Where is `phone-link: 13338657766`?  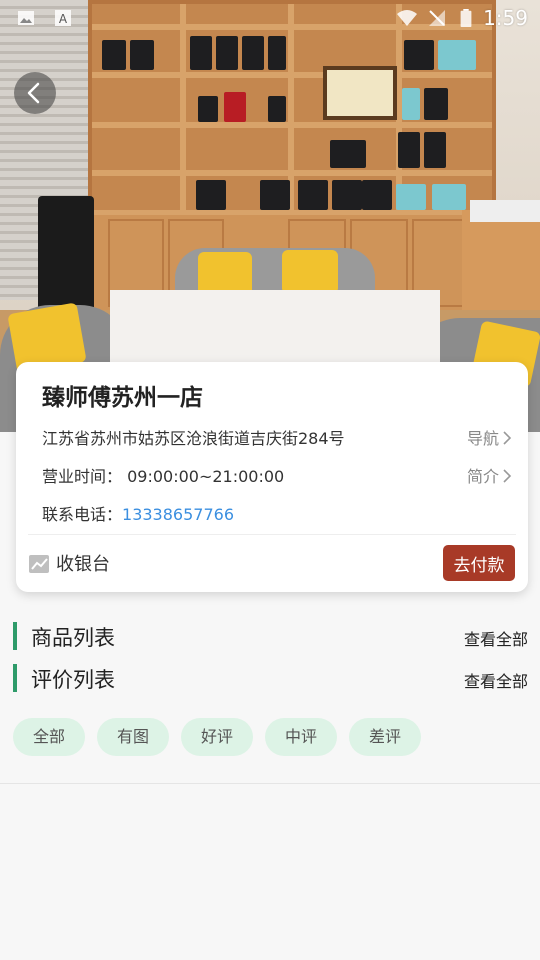 phone-link: 13338657766 is located at coordinates (178, 514).